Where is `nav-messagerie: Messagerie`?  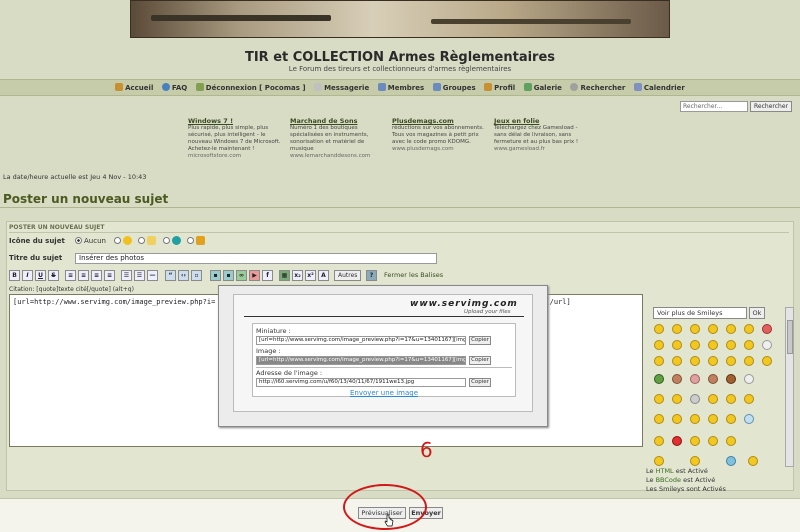
nav-messagerie: Messagerie is located at coordinates (341, 88).